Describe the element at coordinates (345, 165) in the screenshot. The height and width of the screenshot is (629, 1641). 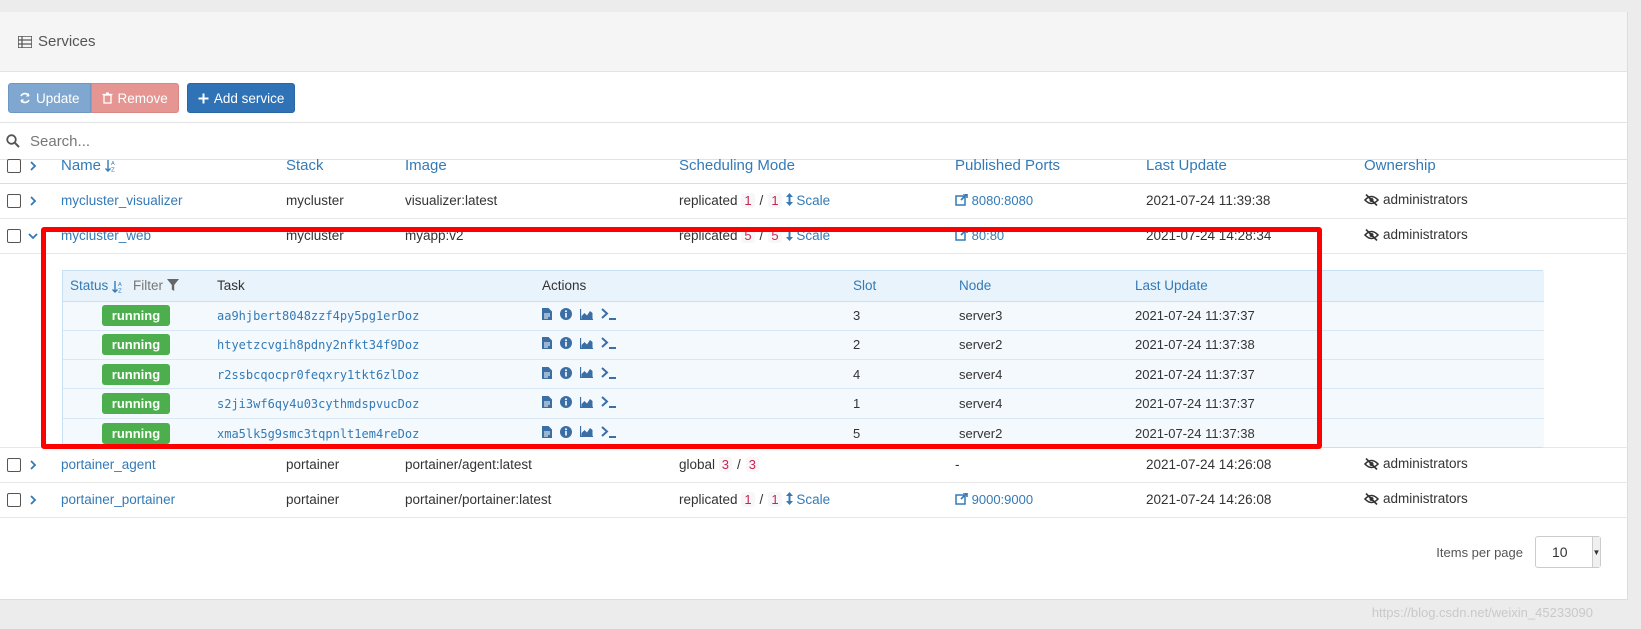
I see `header-stack: Stack` at that location.